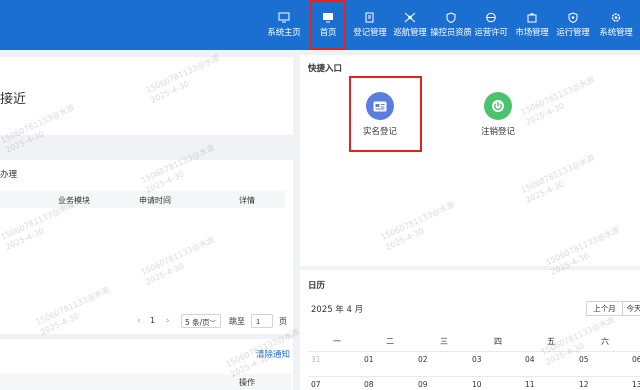  Describe the element at coordinates (584, 384) in the screenshot. I see `calendar-day: 12` at that location.